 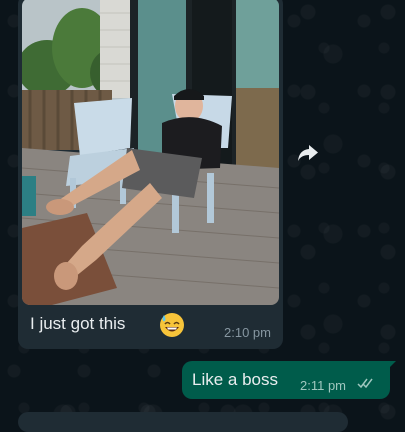 What do you see at coordinates (183, 422) in the screenshot?
I see `incoming-message-bubble-partial` at bounding box center [183, 422].